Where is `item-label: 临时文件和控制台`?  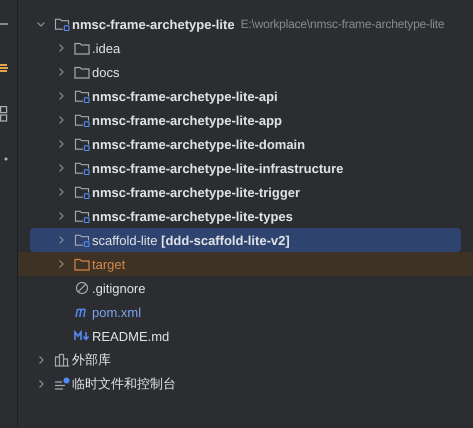 item-label: 临时文件和控制台 is located at coordinates (124, 384).